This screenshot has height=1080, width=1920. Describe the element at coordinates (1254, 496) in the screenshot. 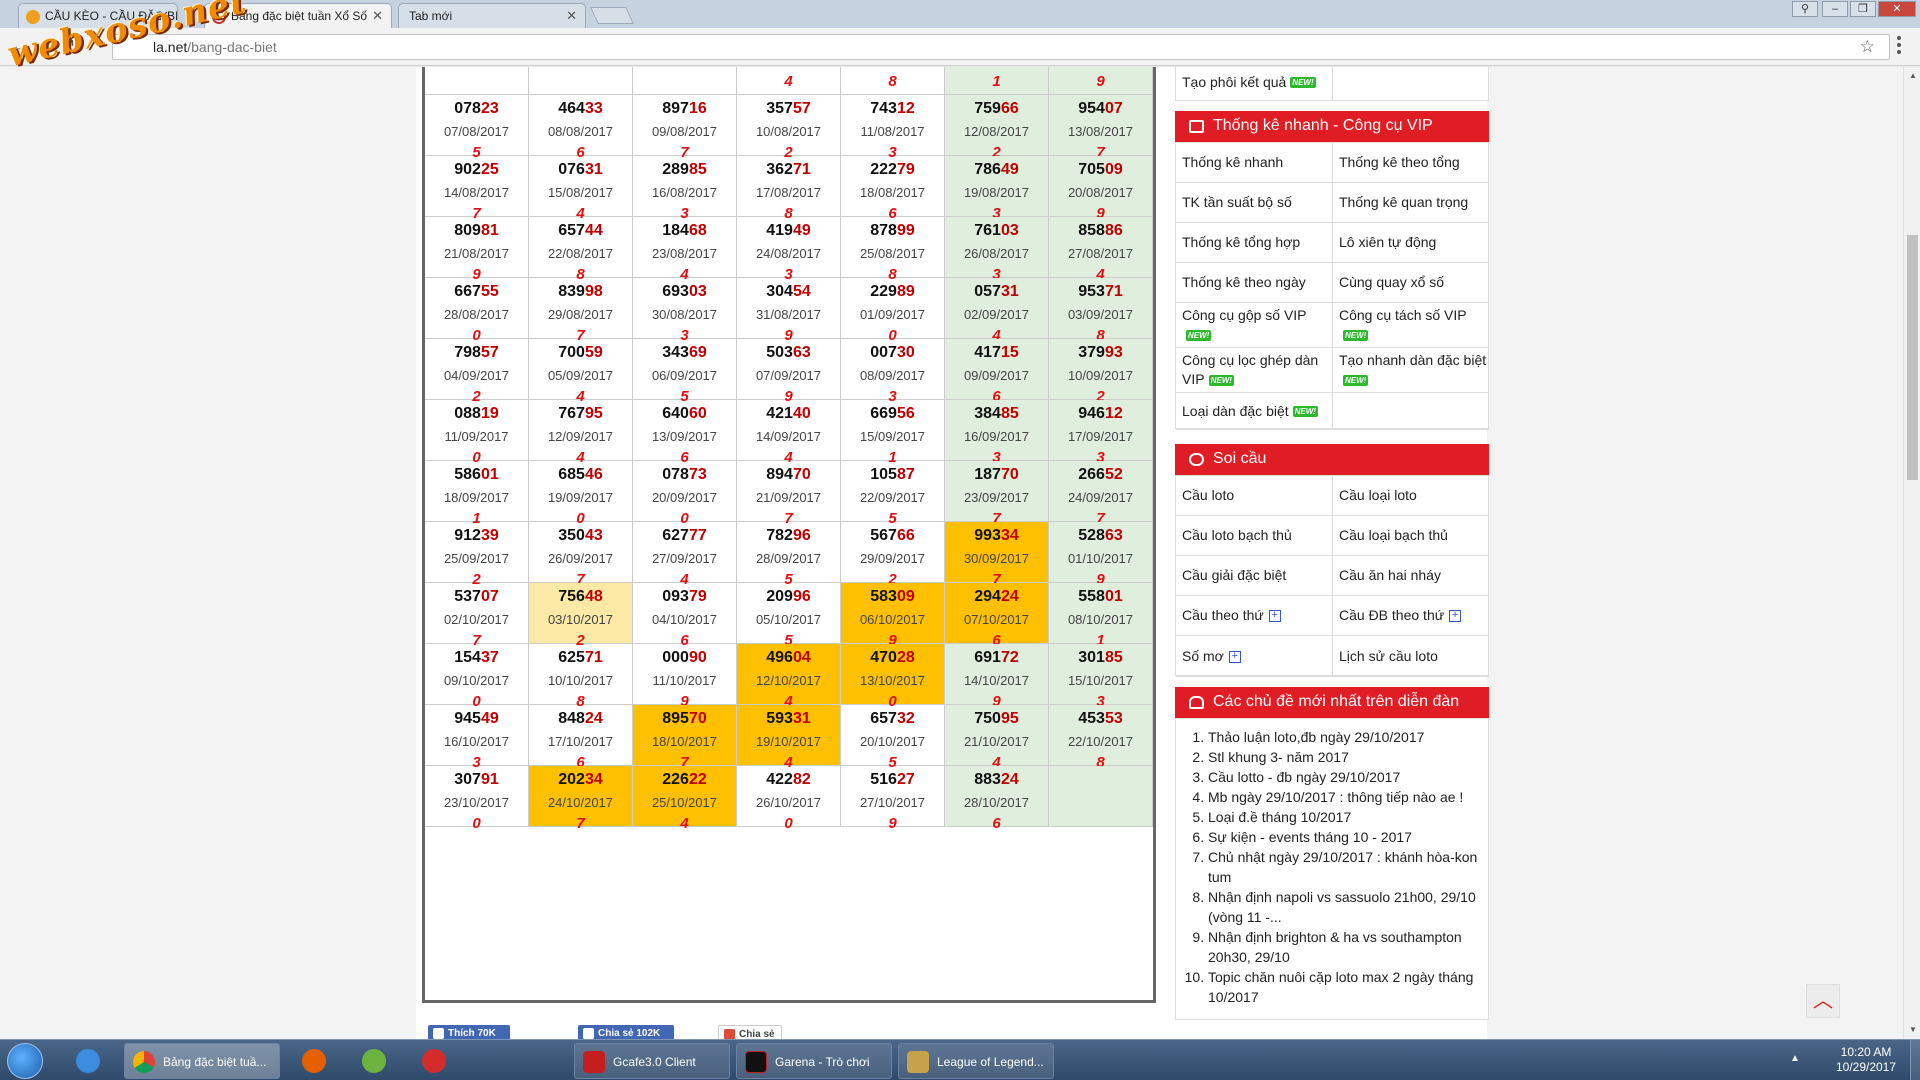

I see `sidebar-tool-link: Cầu loto` at that location.